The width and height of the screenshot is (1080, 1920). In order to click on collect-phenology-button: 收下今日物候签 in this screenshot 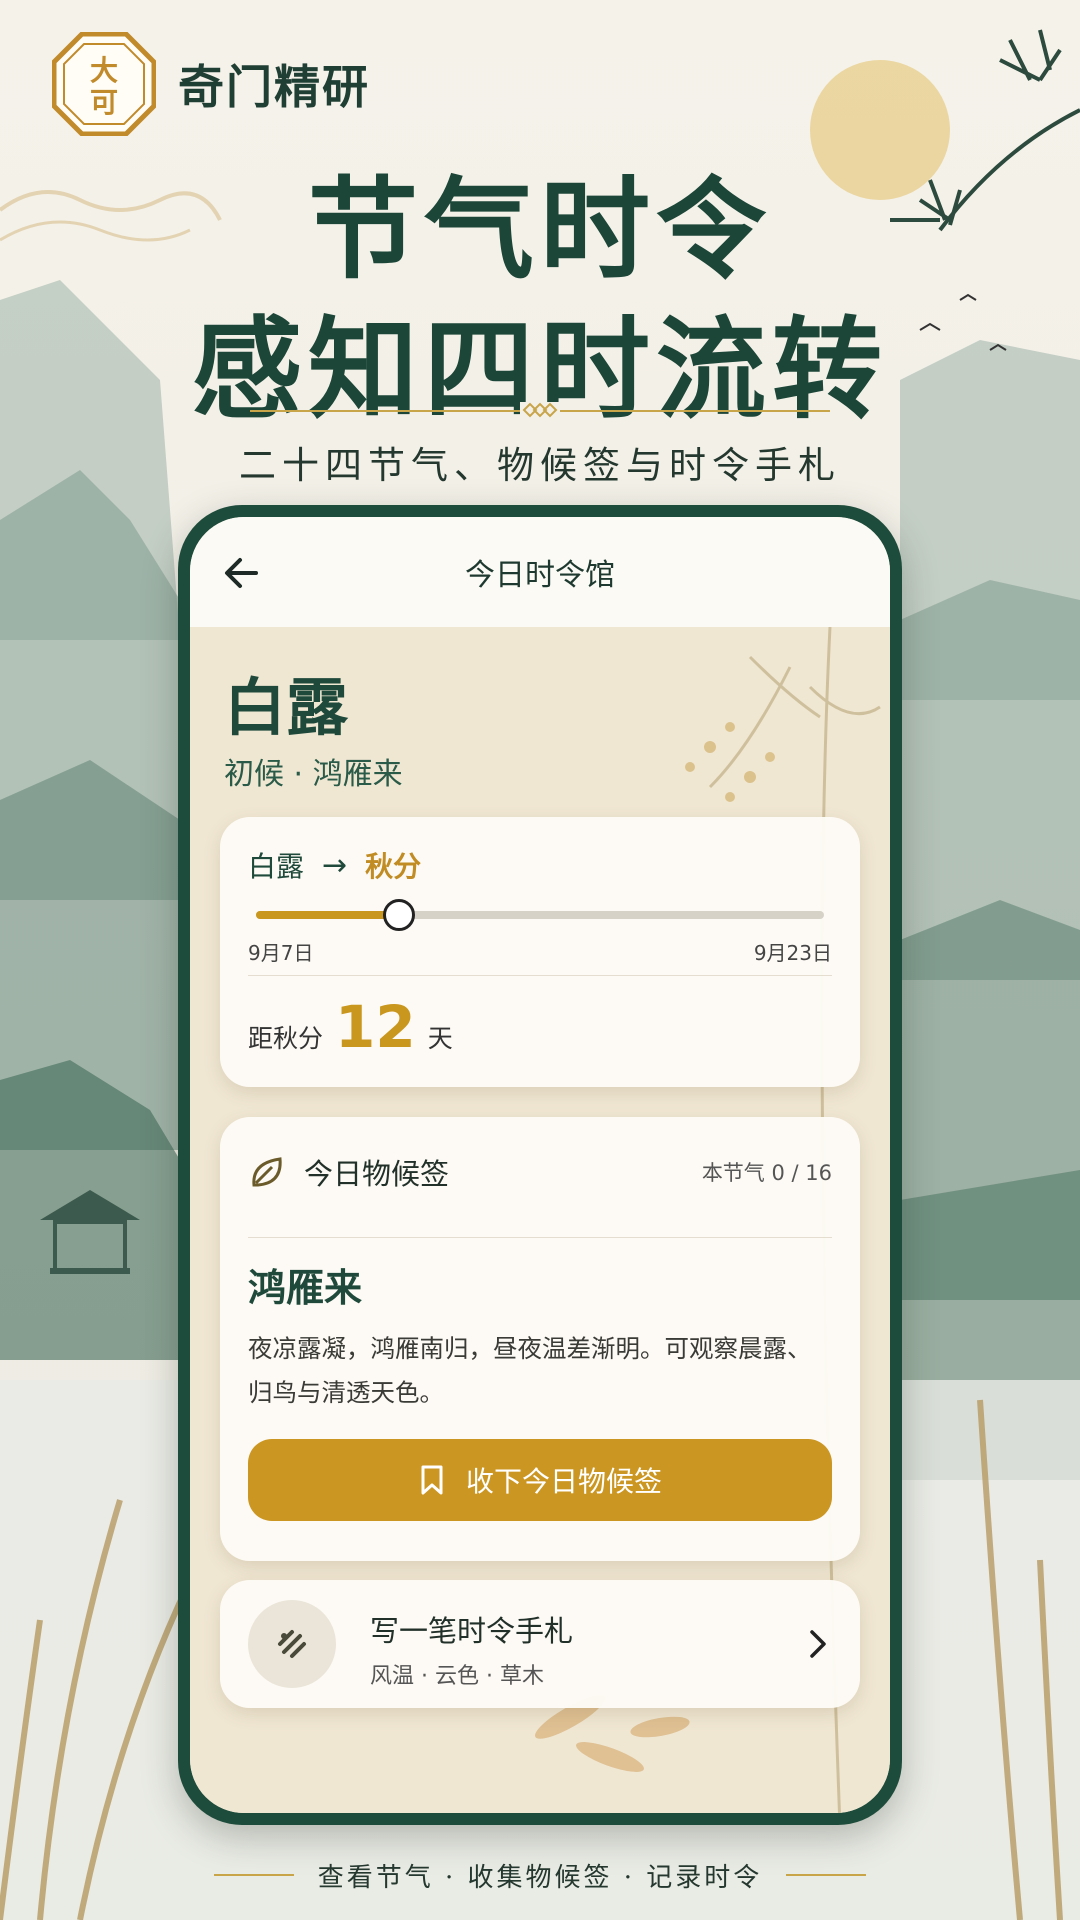, I will do `click(540, 1480)`.